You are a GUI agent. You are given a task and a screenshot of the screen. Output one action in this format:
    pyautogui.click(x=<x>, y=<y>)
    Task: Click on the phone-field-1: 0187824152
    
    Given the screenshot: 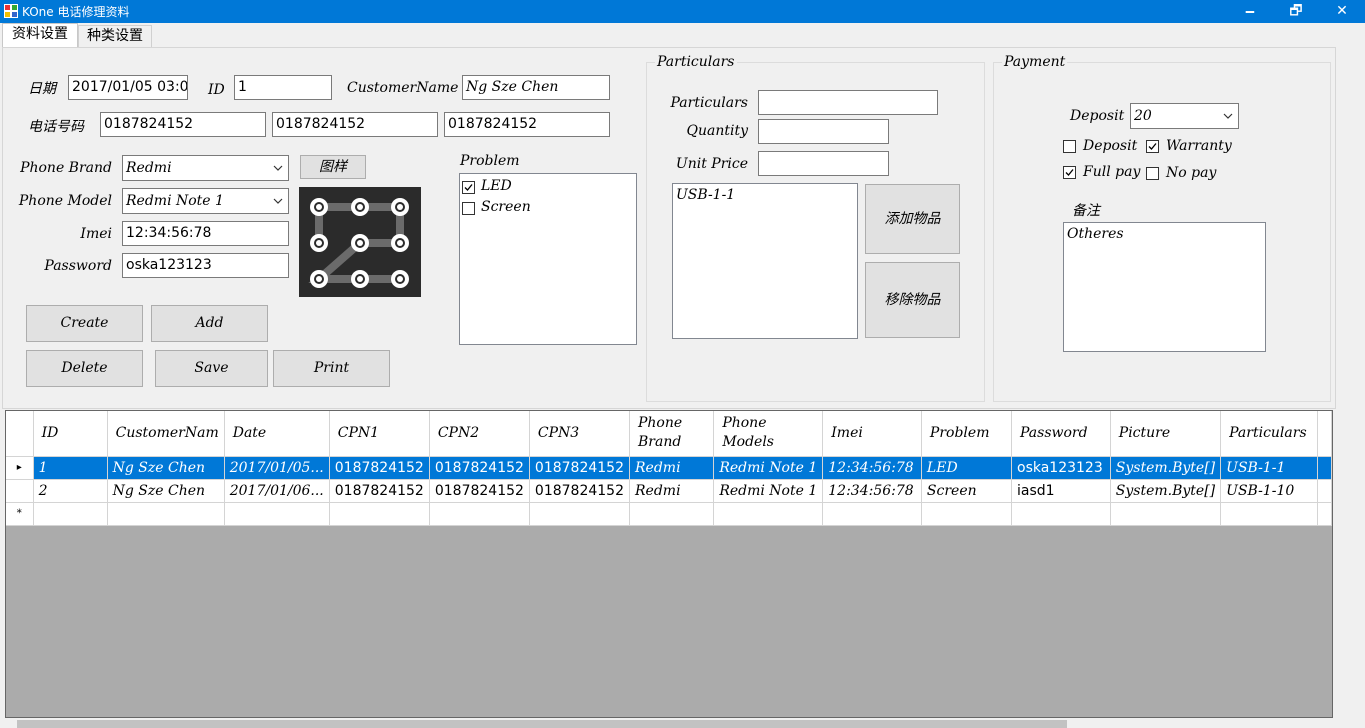 What is the action you would take?
    pyautogui.click(x=183, y=124)
    